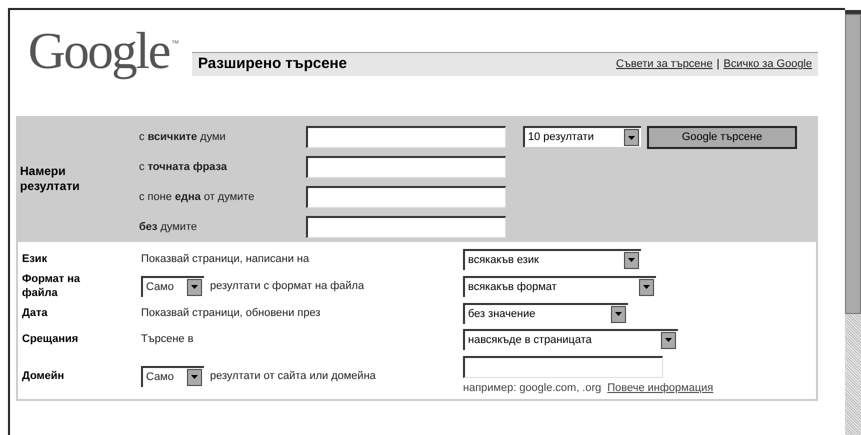 The image size is (861, 435). I want to click on page-title: Разширено търсене, so click(272, 64).